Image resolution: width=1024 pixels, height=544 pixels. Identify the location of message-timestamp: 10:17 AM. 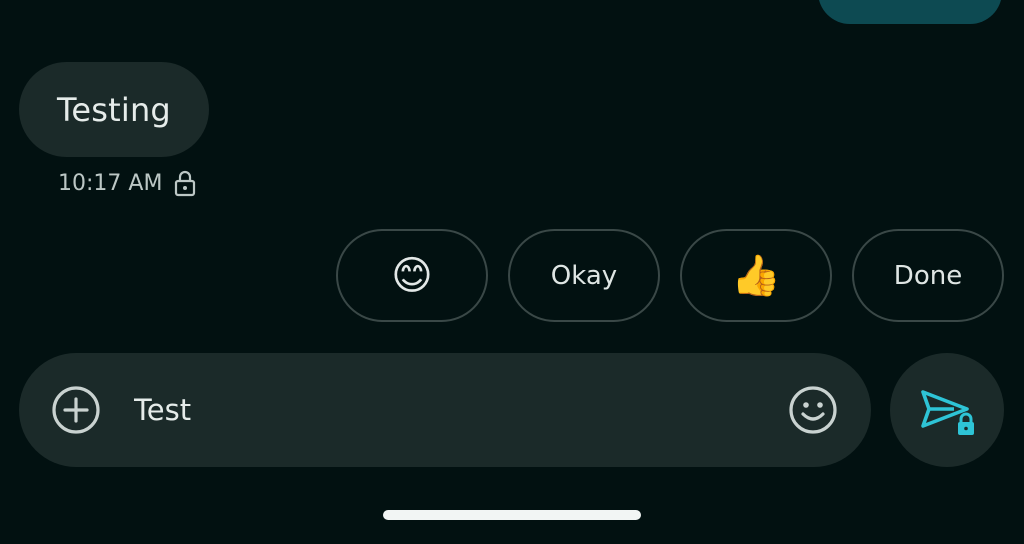
(110, 183).